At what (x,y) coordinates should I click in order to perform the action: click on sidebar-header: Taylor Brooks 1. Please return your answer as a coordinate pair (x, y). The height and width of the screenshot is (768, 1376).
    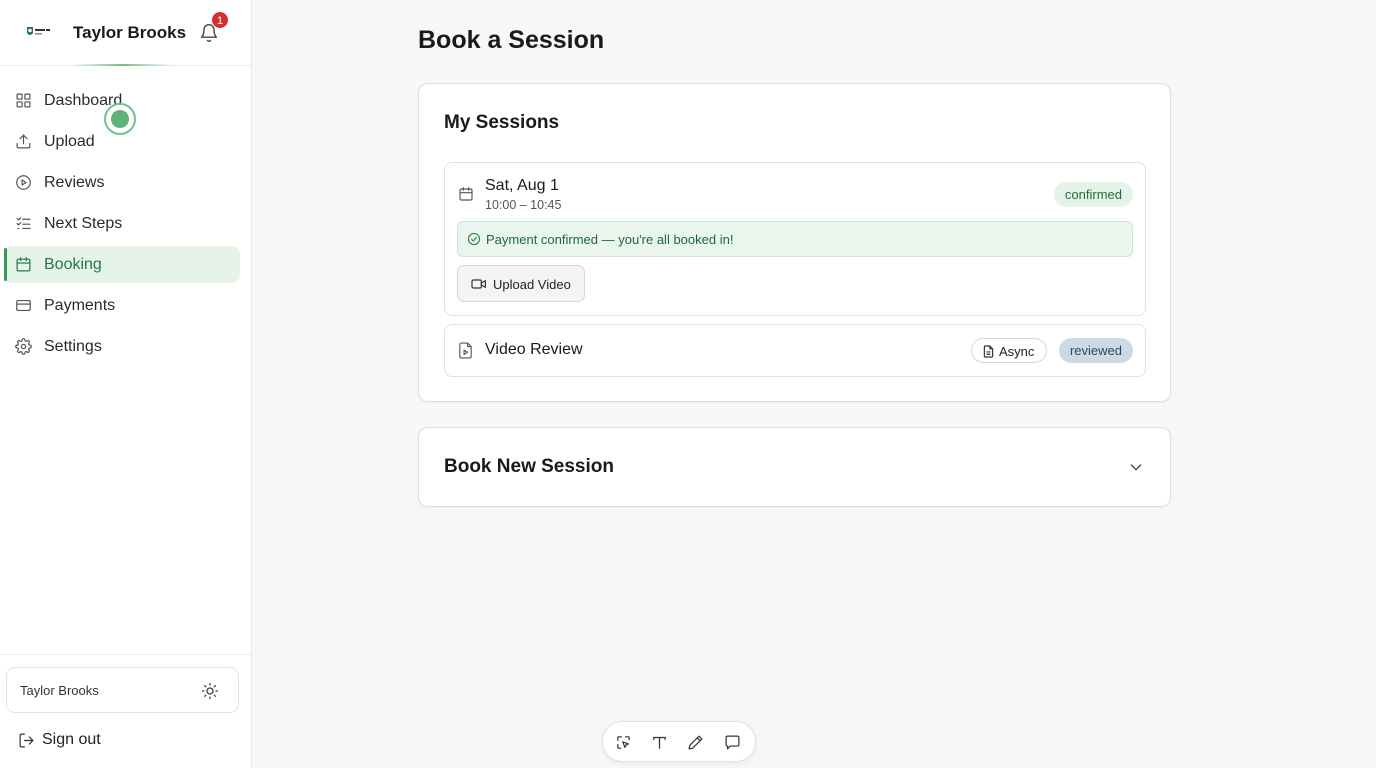
    Looking at the image, I should click on (125, 33).